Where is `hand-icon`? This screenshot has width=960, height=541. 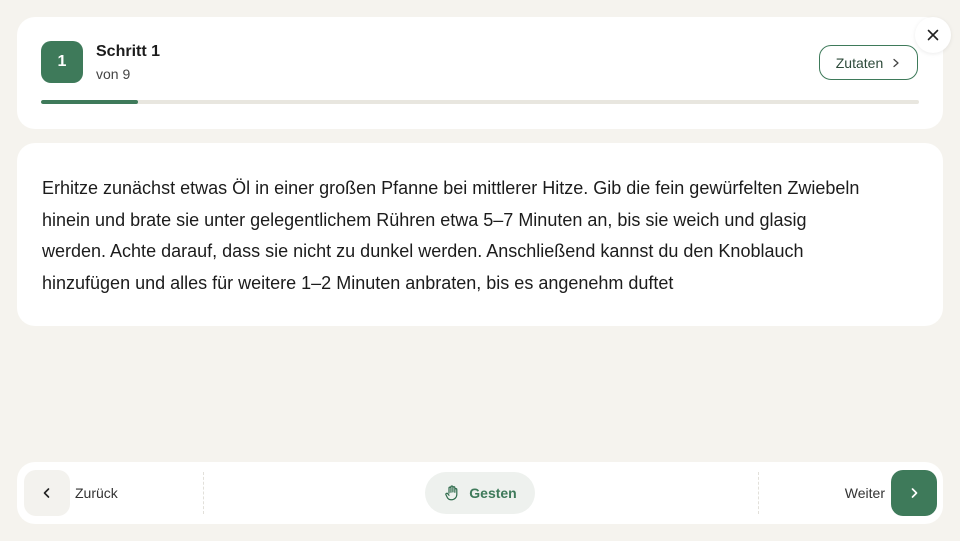
hand-icon is located at coordinates (451, 493).